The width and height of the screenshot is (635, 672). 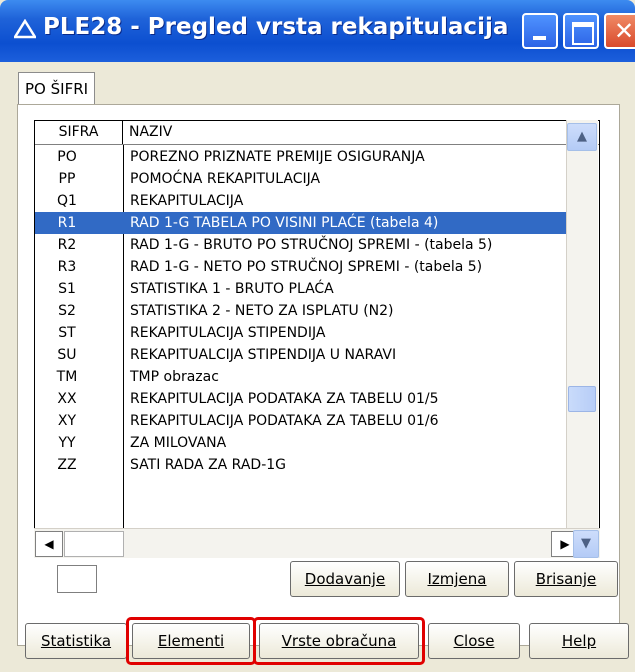 I want to click on add-button-label: Dodavanje, so click(x=345, y=579).